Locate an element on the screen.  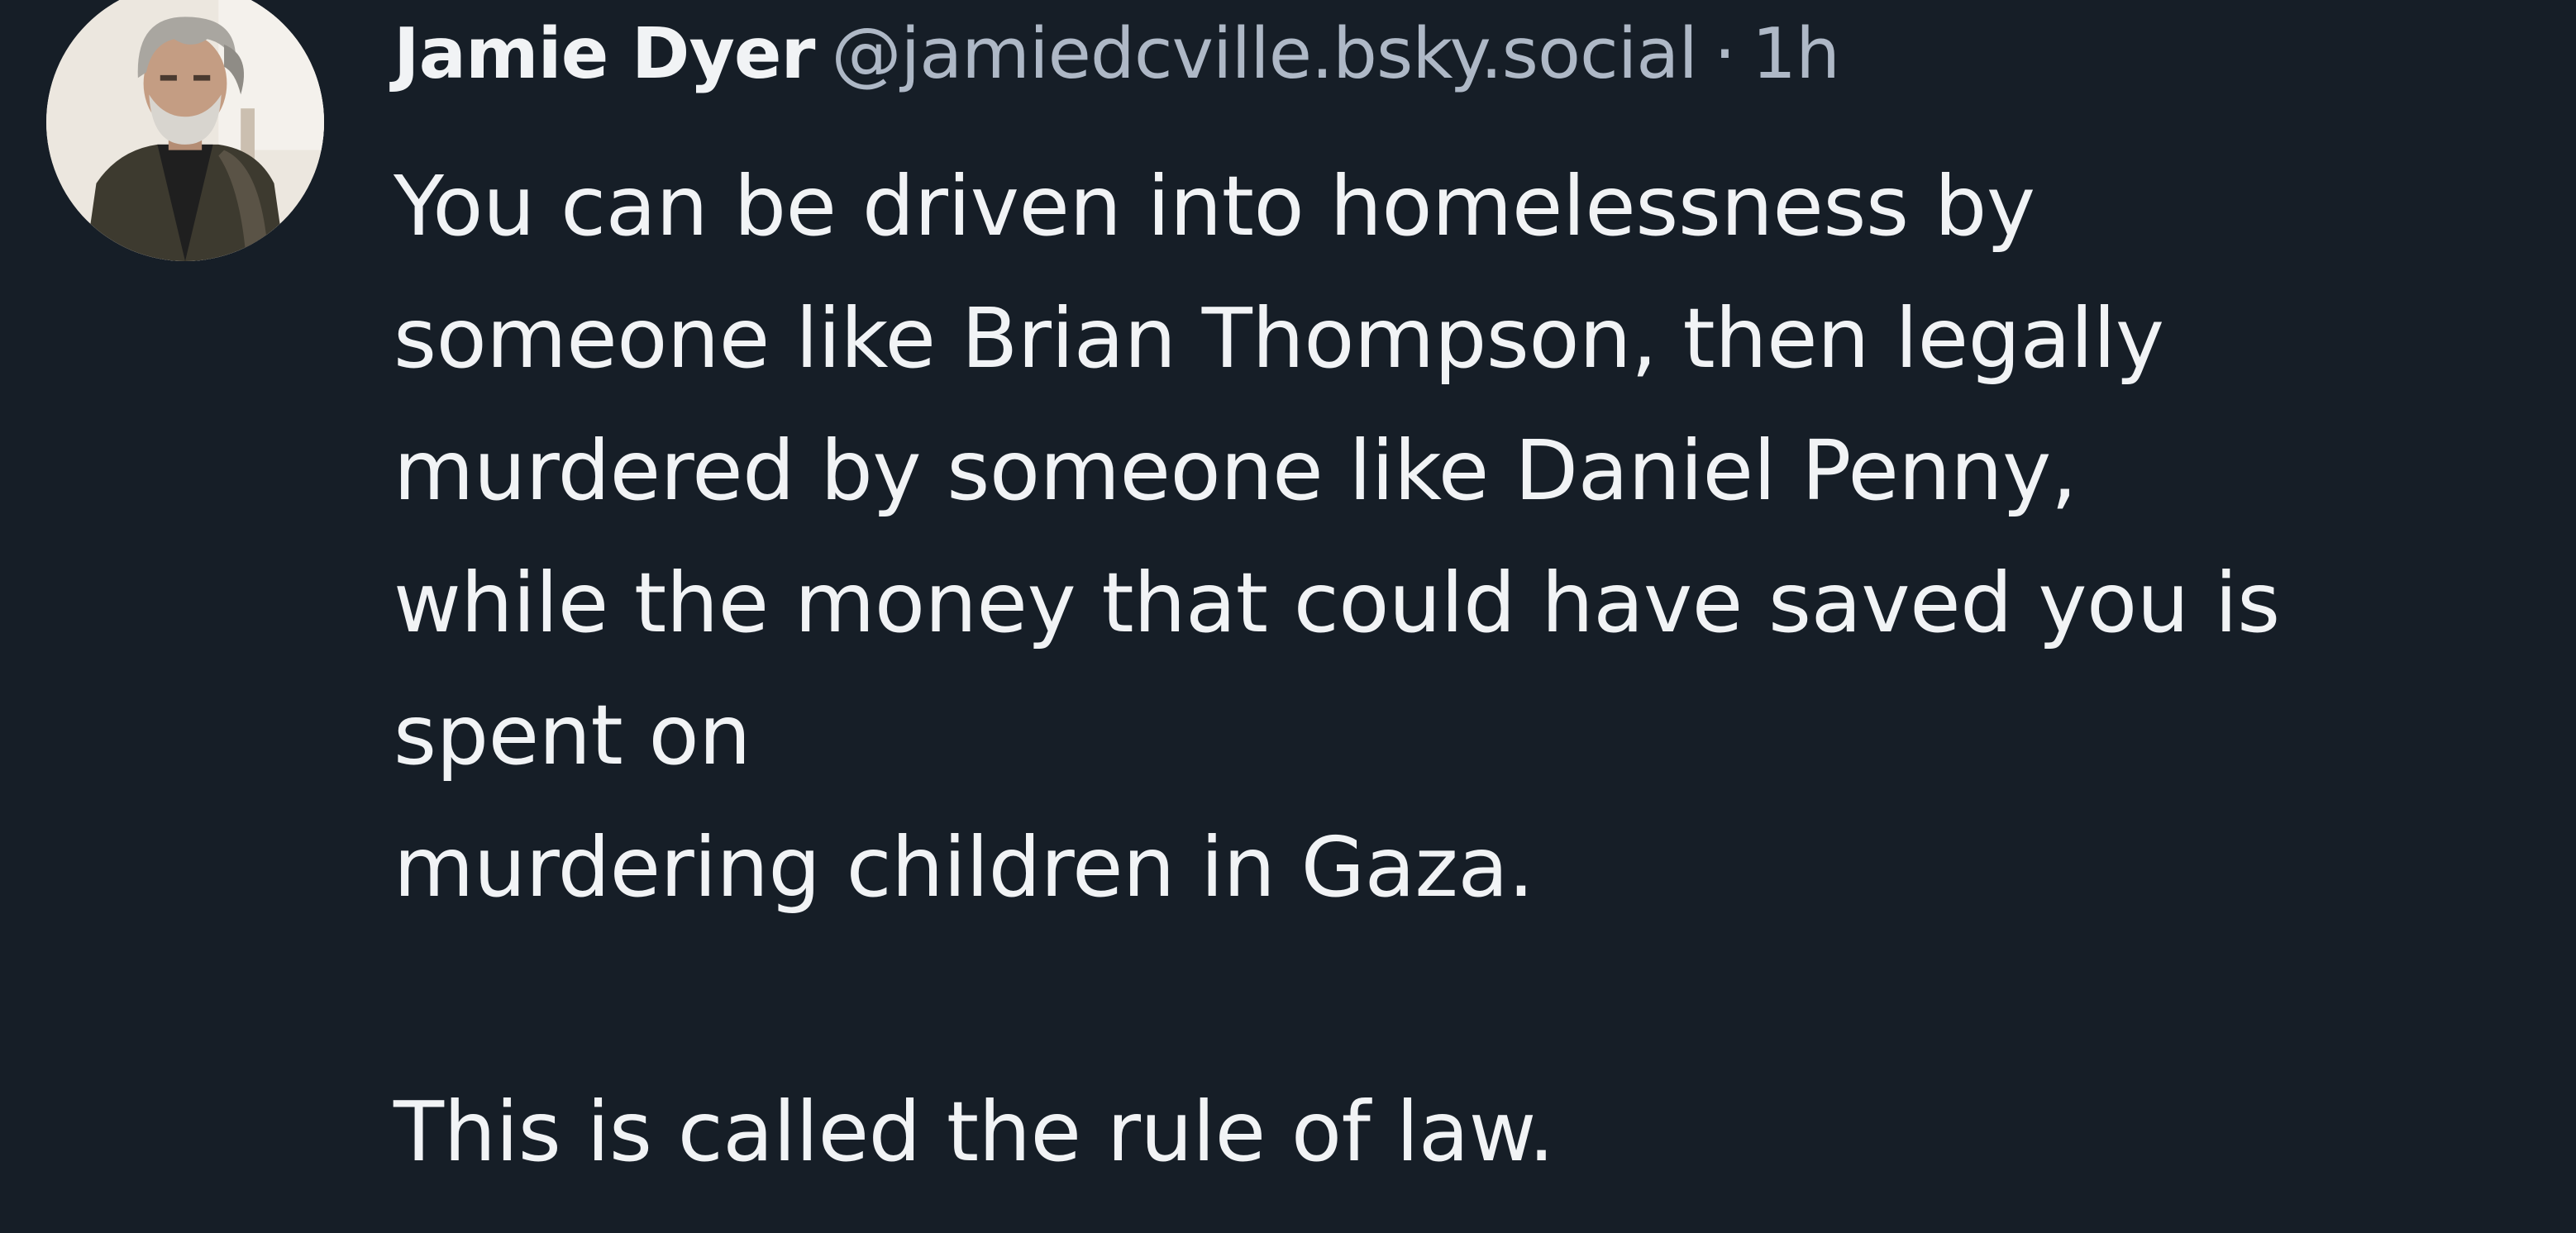
post-text-line: You can be driven into homelessness by is located at coordinates (1214, 207).